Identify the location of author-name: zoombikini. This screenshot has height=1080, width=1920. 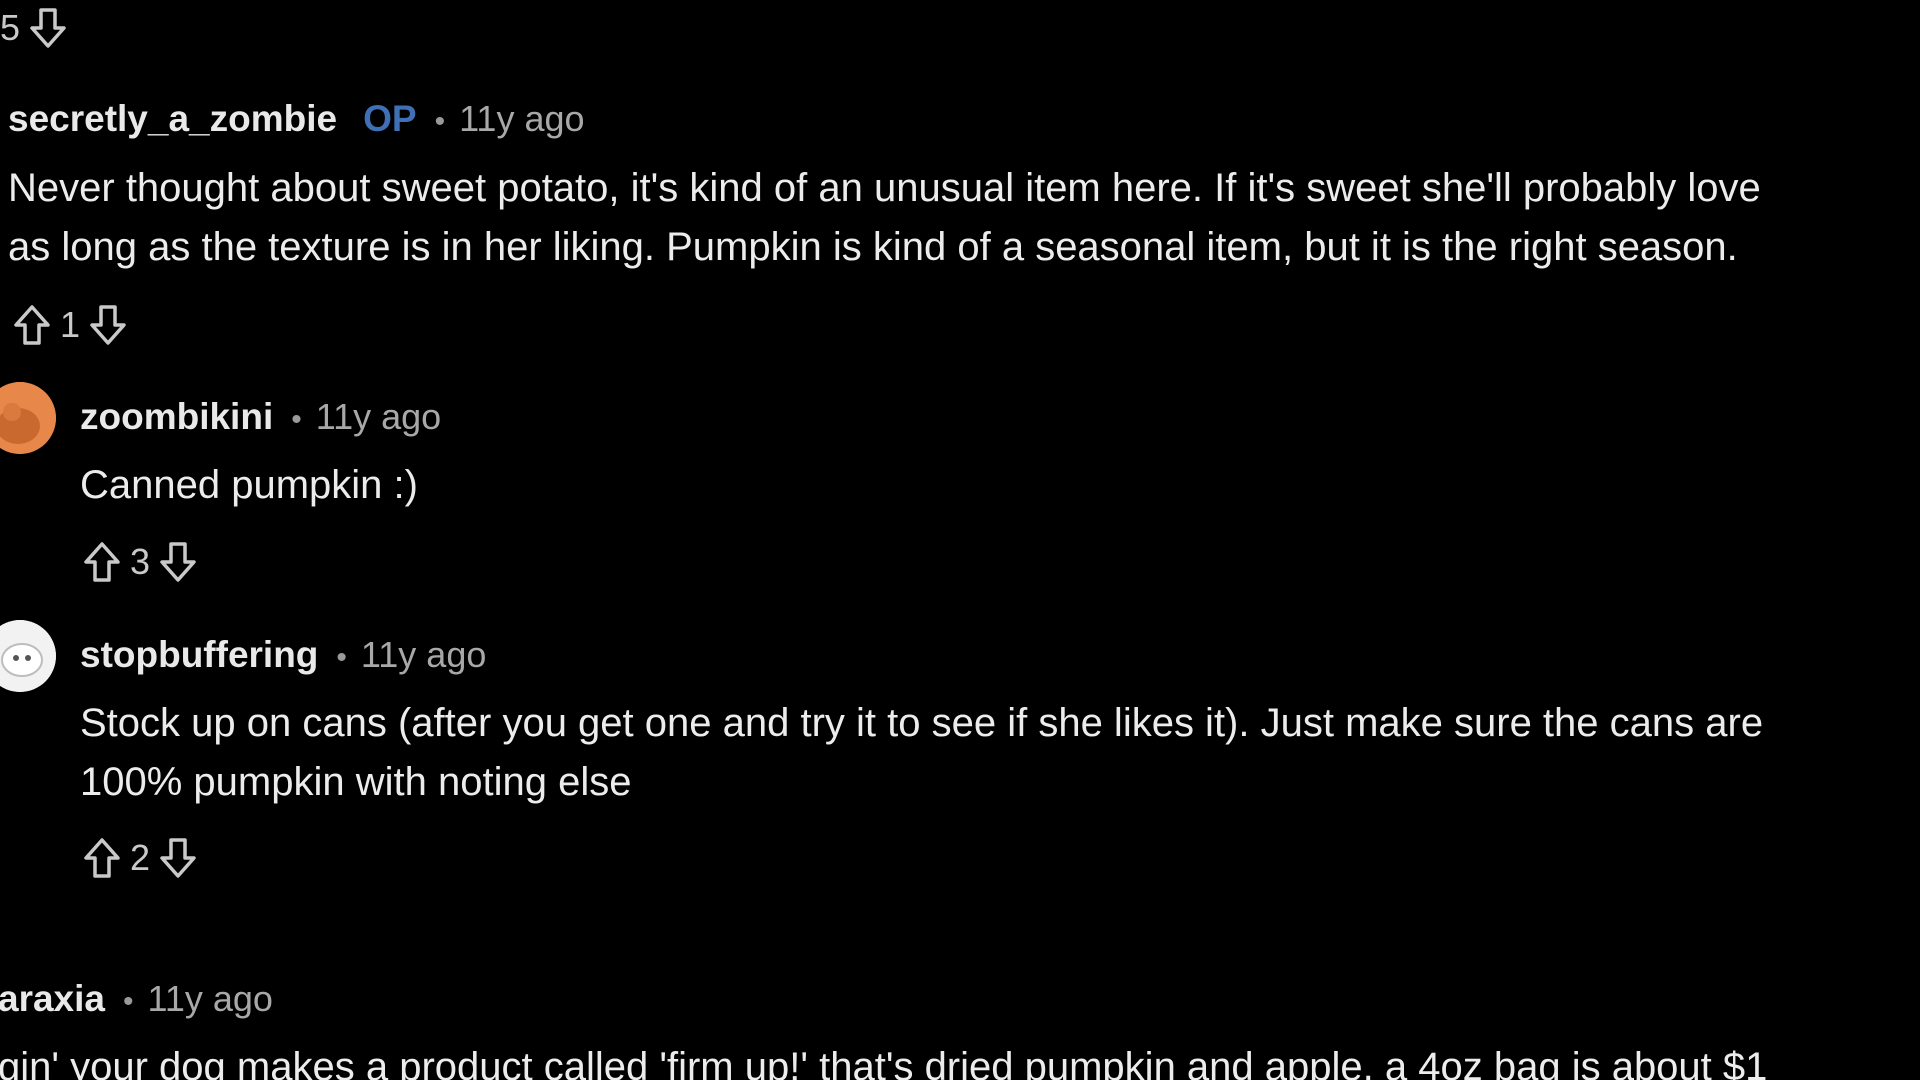
(176, 417).